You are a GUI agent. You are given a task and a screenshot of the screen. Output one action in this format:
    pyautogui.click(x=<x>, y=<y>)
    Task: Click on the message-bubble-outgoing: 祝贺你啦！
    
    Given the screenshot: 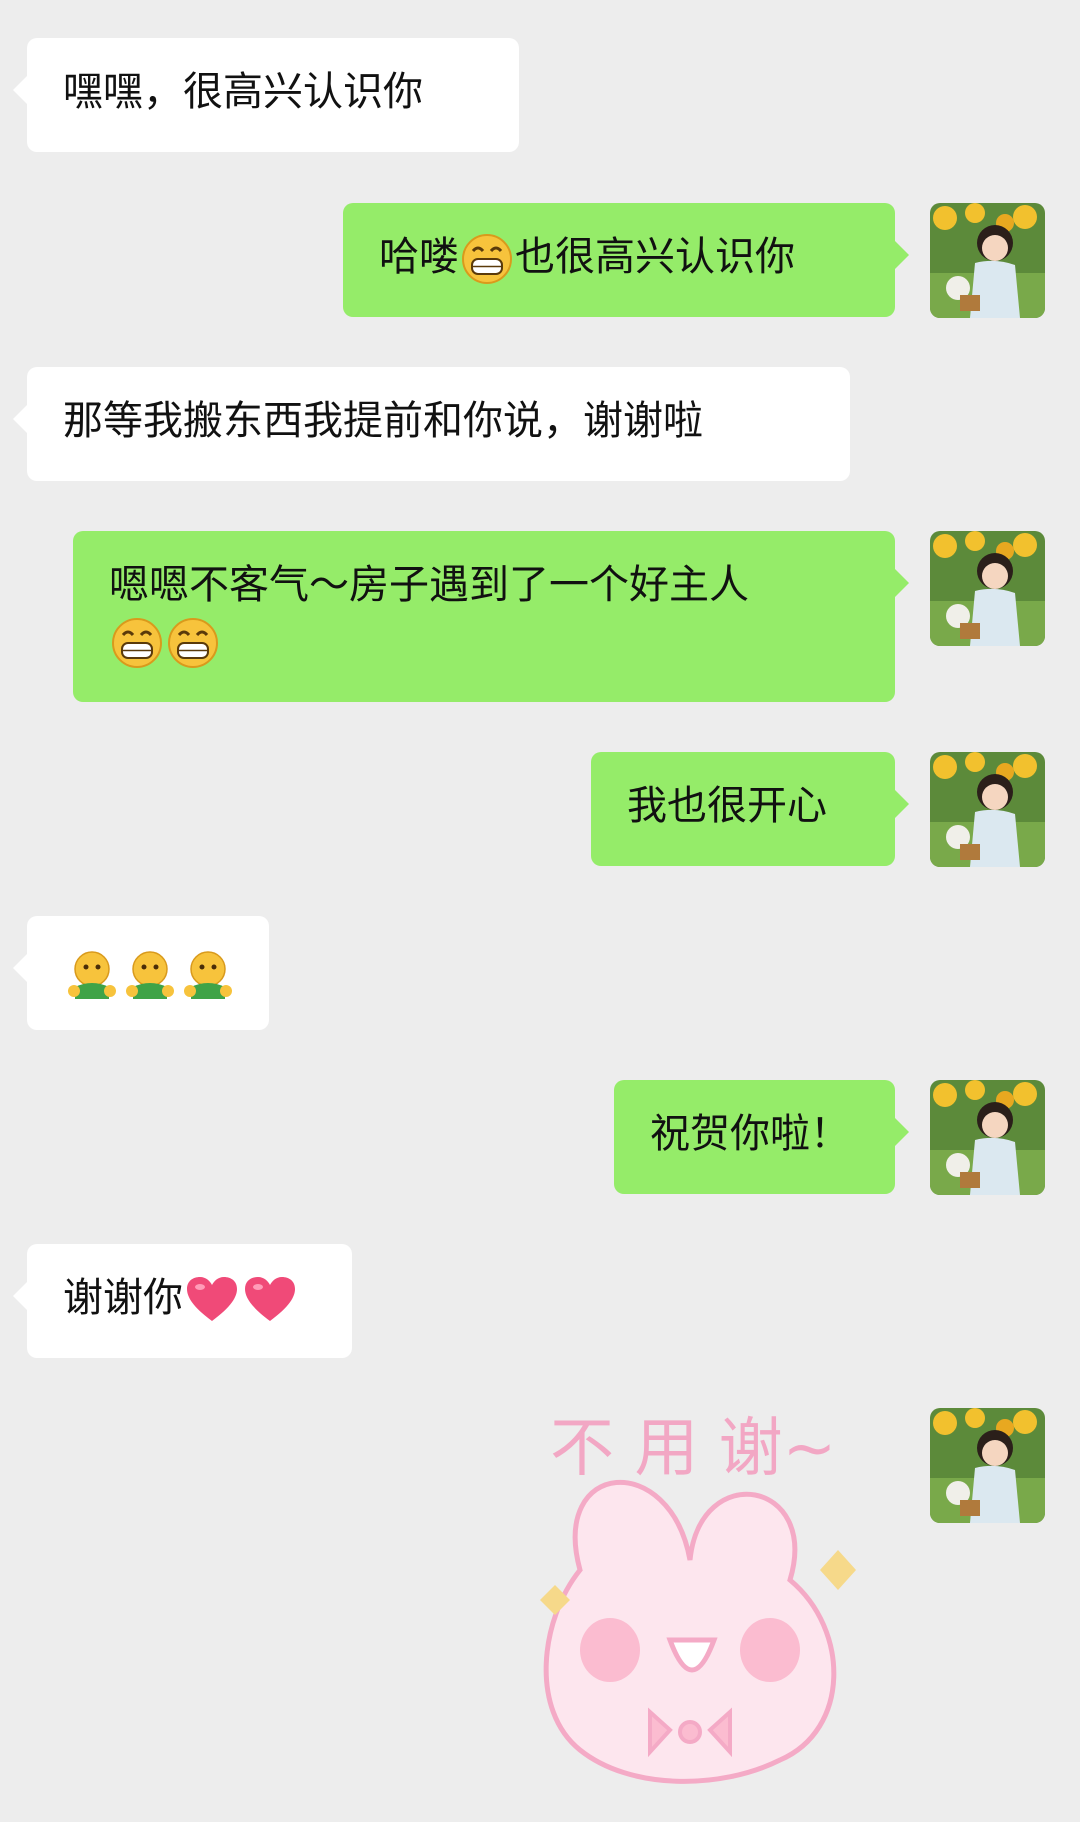 What is the action you would take?
    pyautogui.click(x=761, y=1137)
    